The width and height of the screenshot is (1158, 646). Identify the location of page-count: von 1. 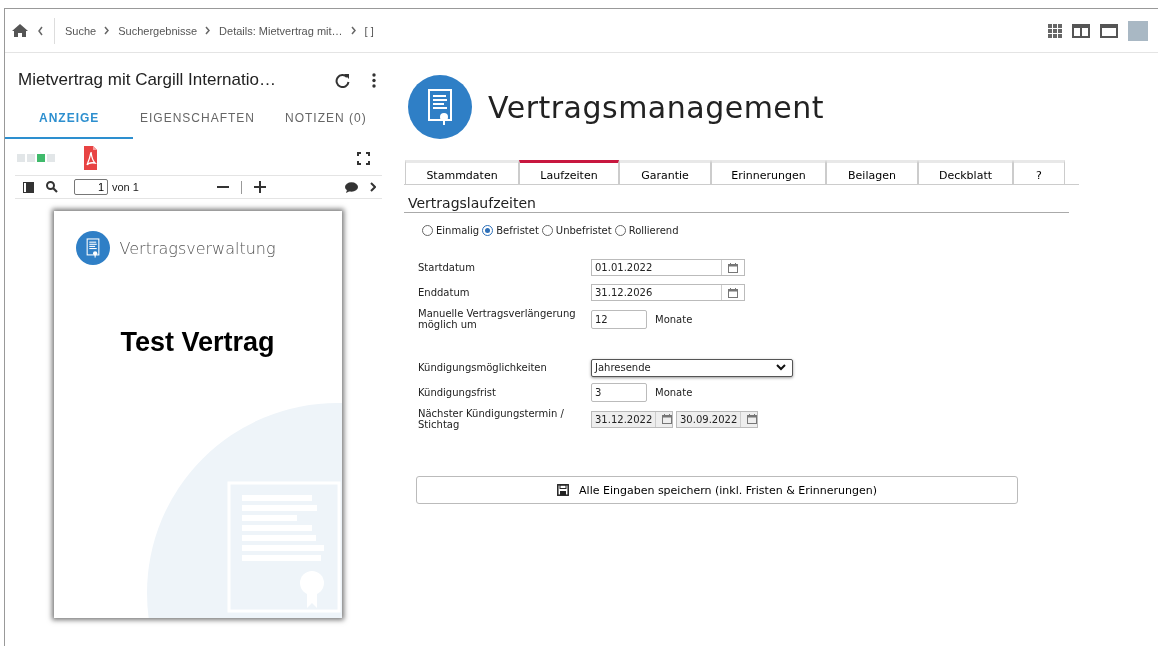
(125, 187).